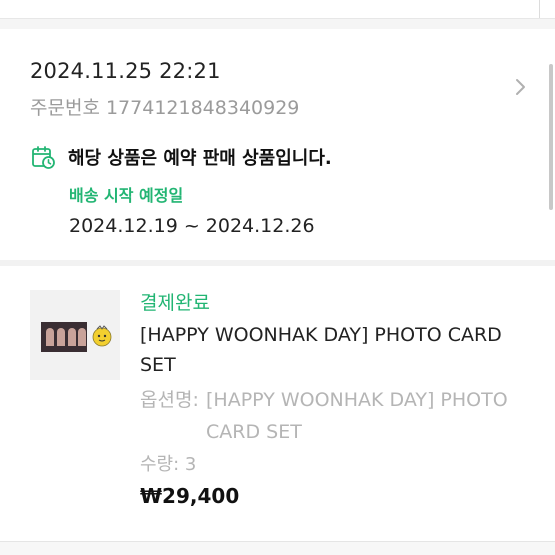 The height and width of the screenshot is (555, 555). What do you see at coordinates (175, 303) in the screenshot?
I see `payment-status: 결제완료` at bounding box center [175, 303].